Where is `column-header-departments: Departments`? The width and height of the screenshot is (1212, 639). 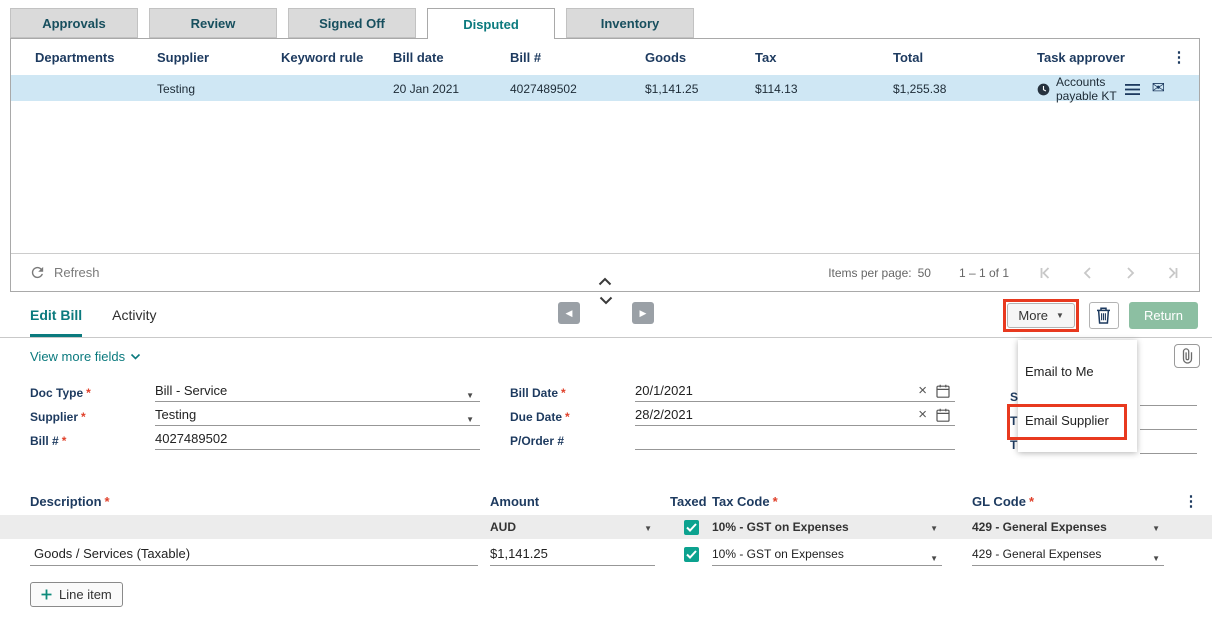 column-header-departments: Departments is located at coordinates (75, 57).